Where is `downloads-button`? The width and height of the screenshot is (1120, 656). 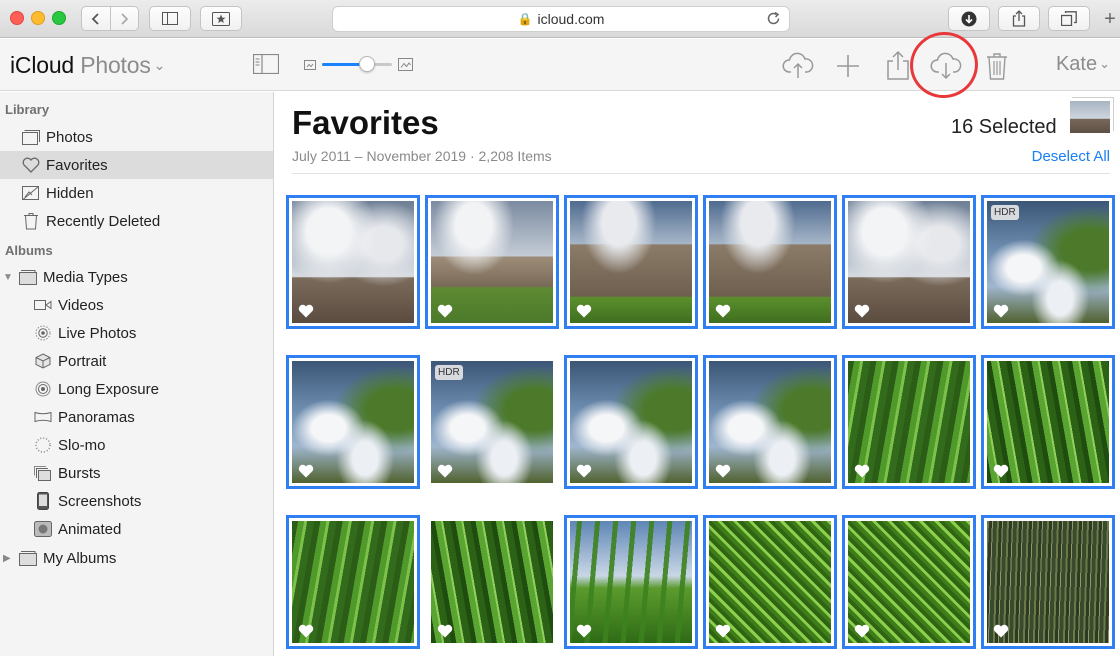 downloads-button is located at coordinates (969, 18).